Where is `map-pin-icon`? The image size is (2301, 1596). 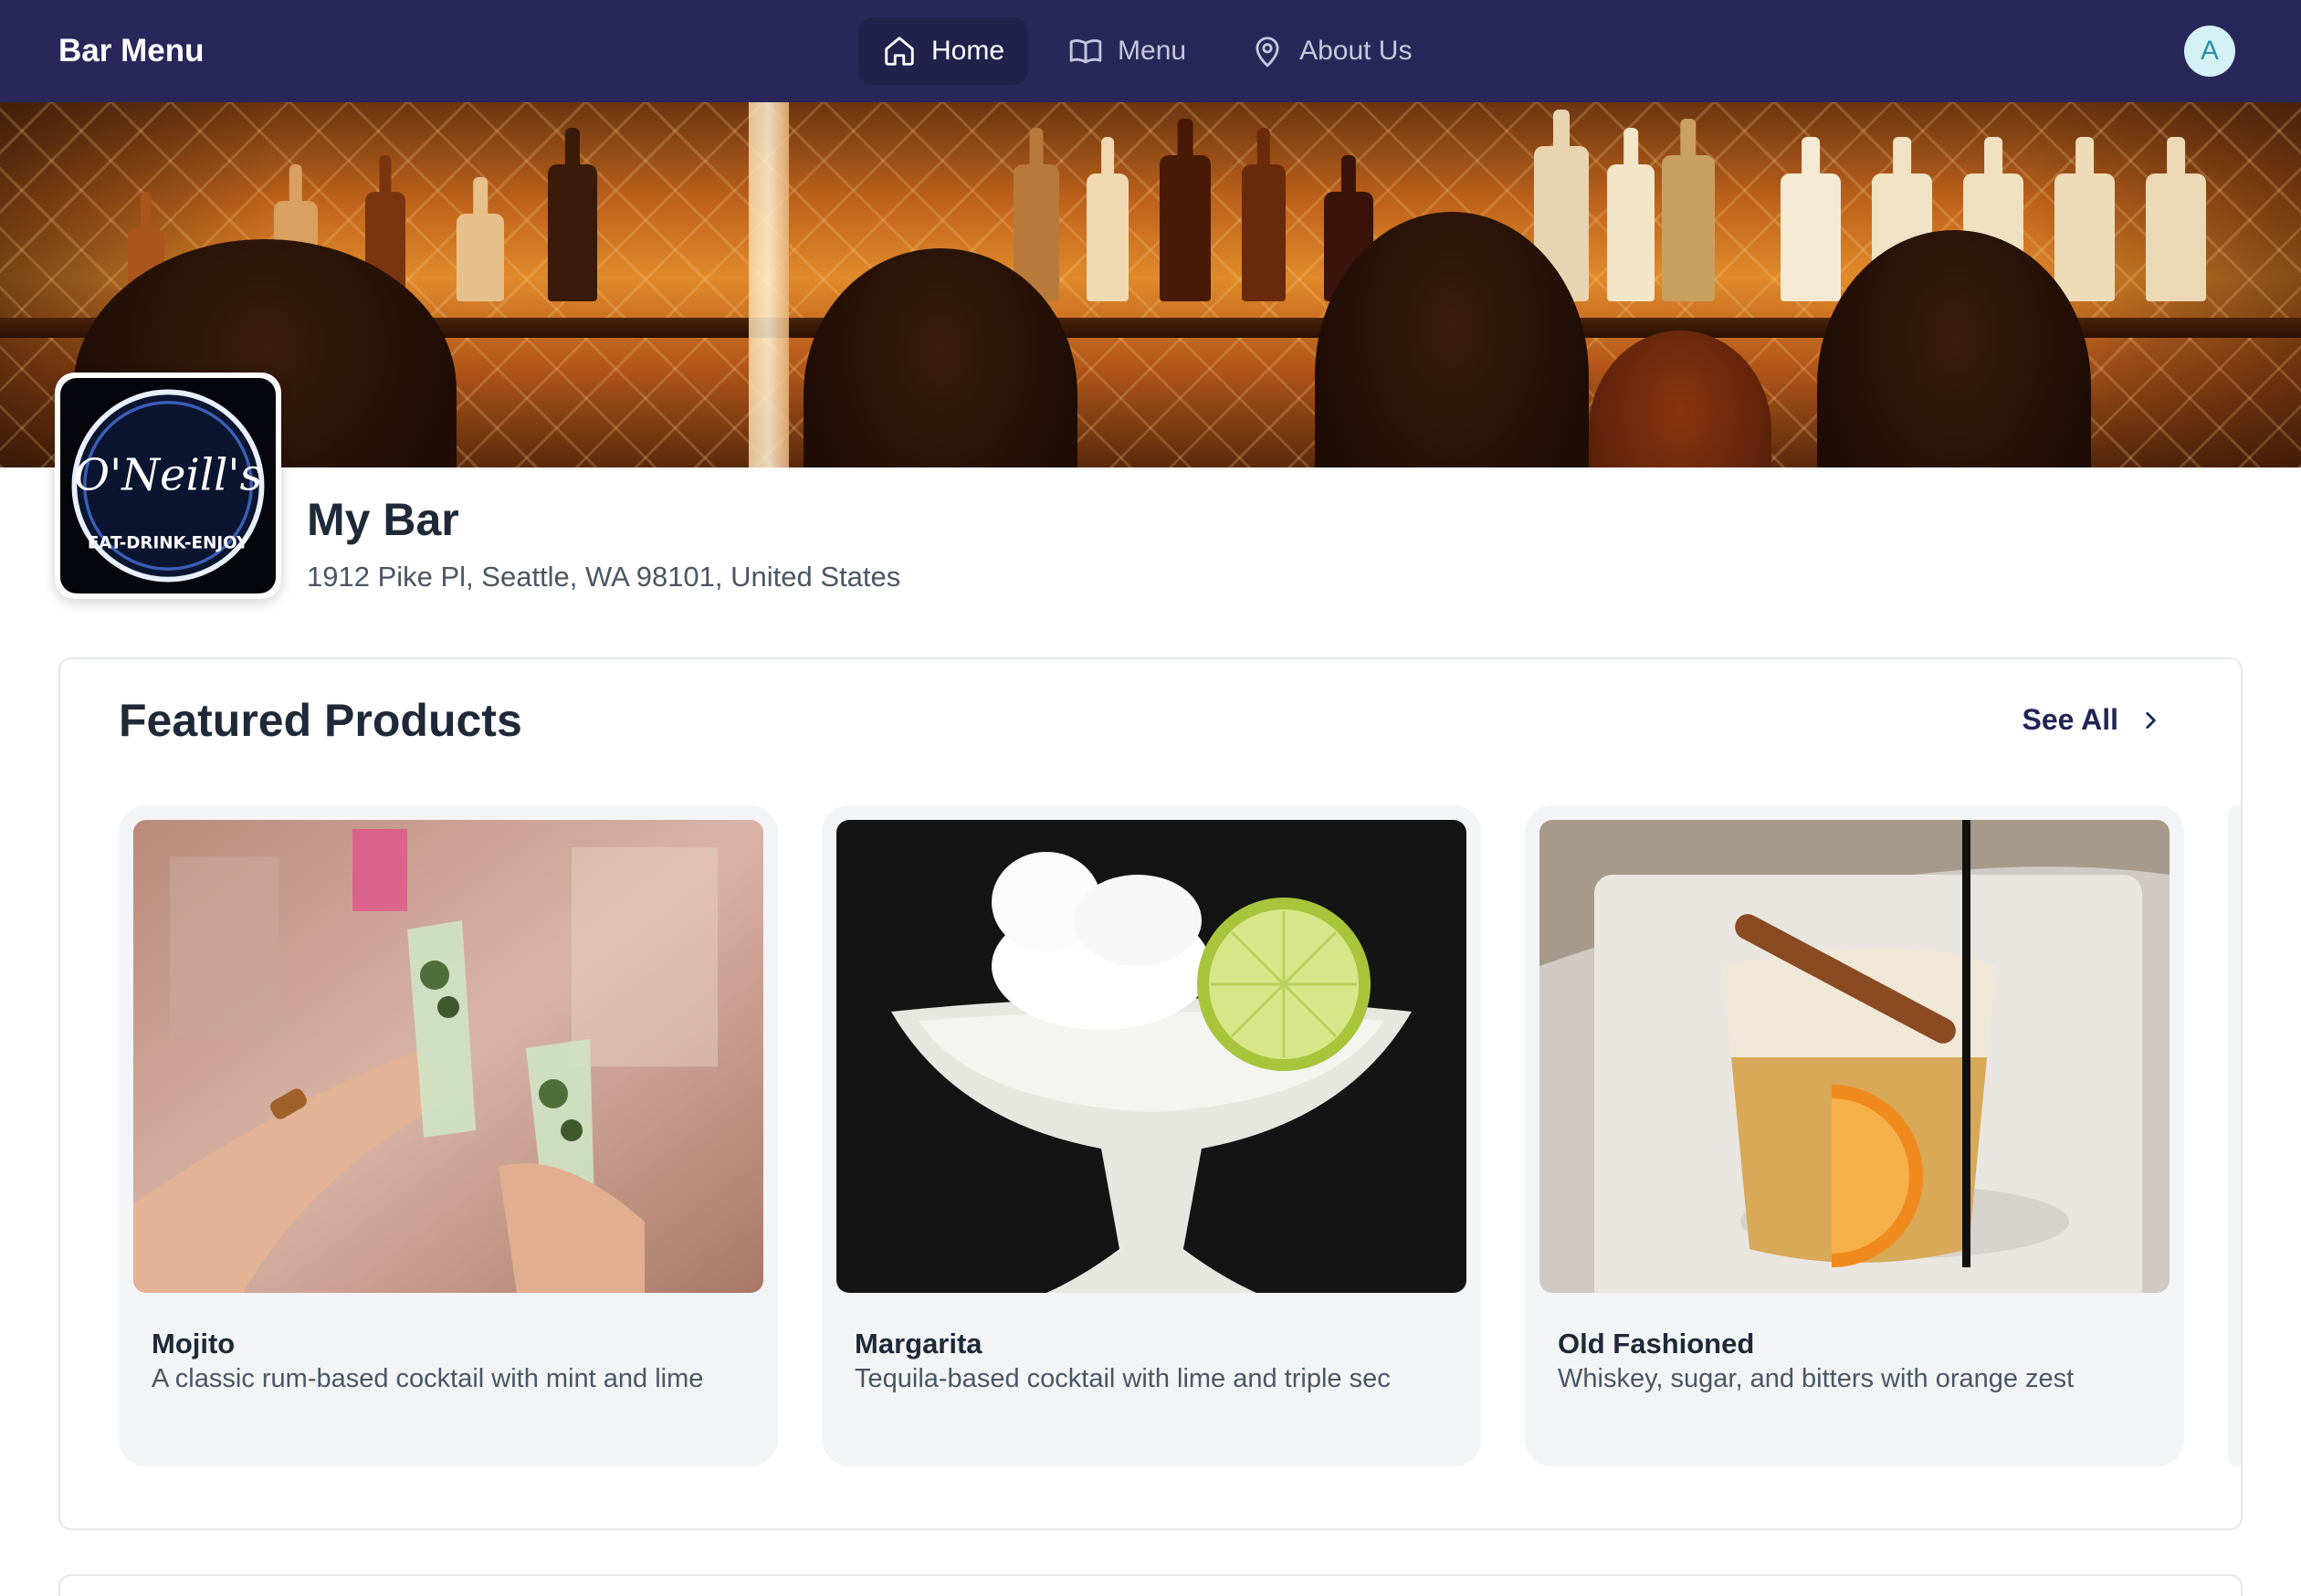
map-pin-icon is located at coordinates (1267, 51).